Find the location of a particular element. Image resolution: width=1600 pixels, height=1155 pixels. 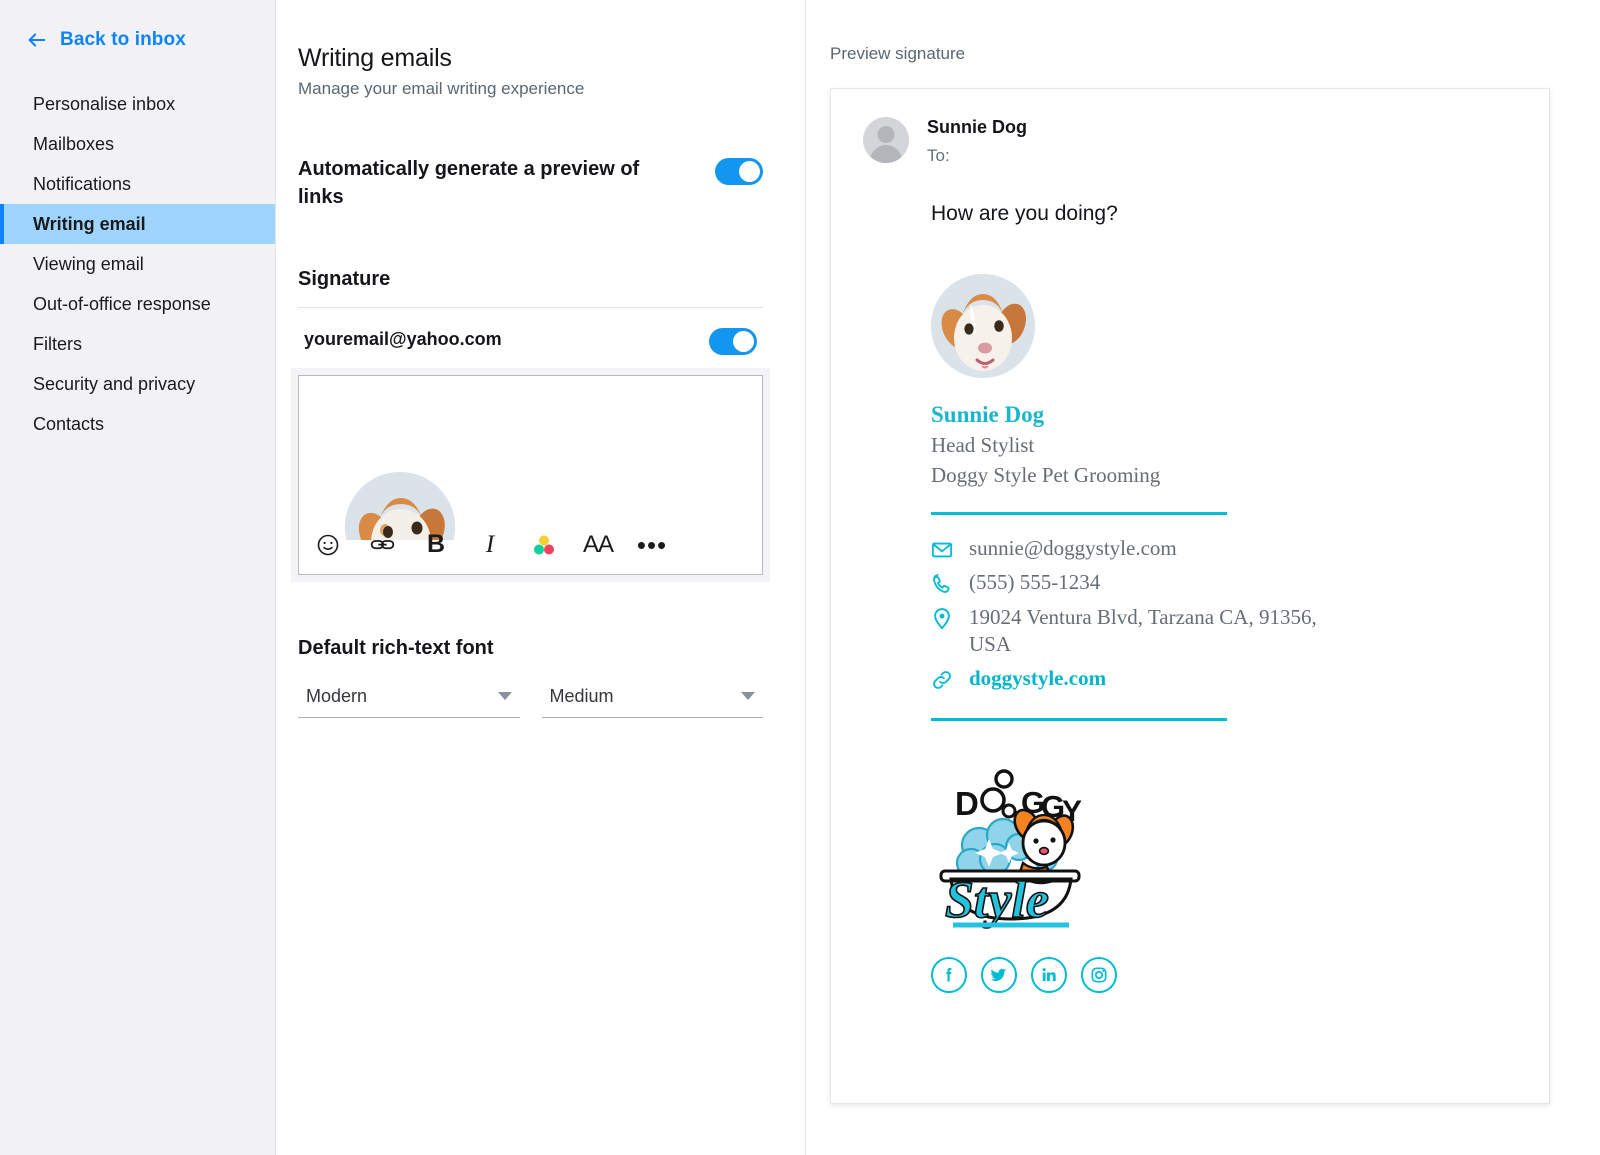

arrow-left-icon is located at coordinates (37, 40).